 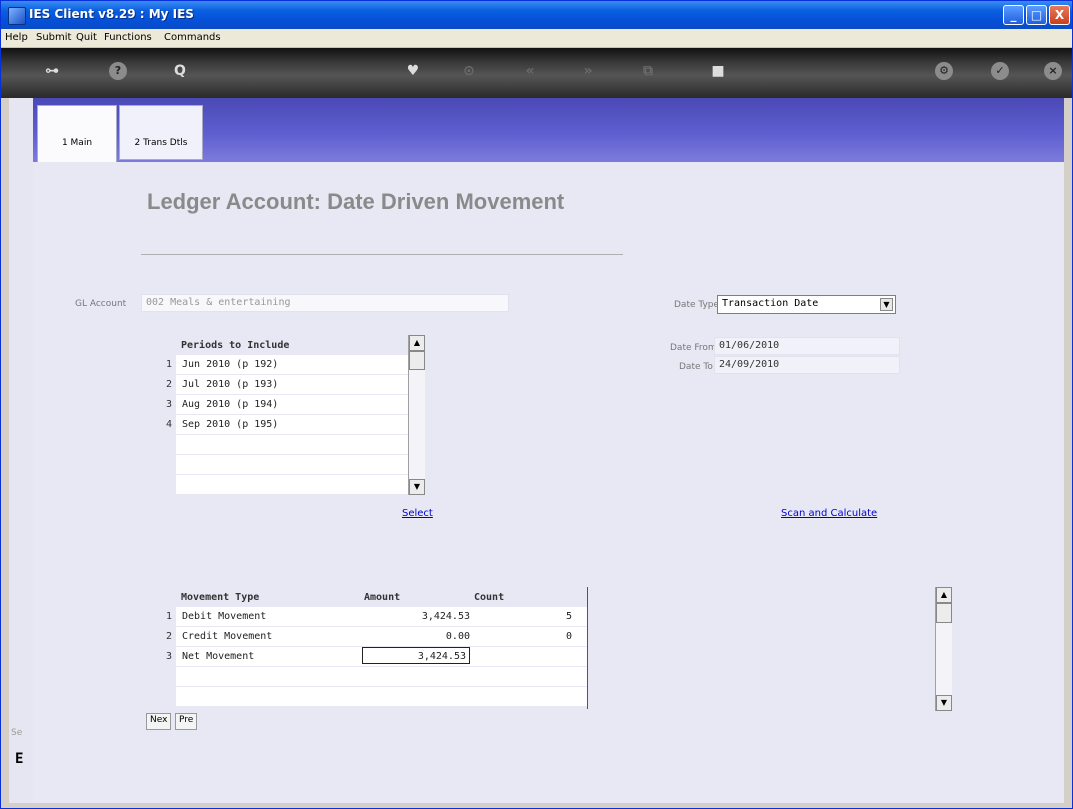 What do you see at coordinates (180, 71) in the screenshot?
I see `search-icon: Q` at bounding box center [180, 71].